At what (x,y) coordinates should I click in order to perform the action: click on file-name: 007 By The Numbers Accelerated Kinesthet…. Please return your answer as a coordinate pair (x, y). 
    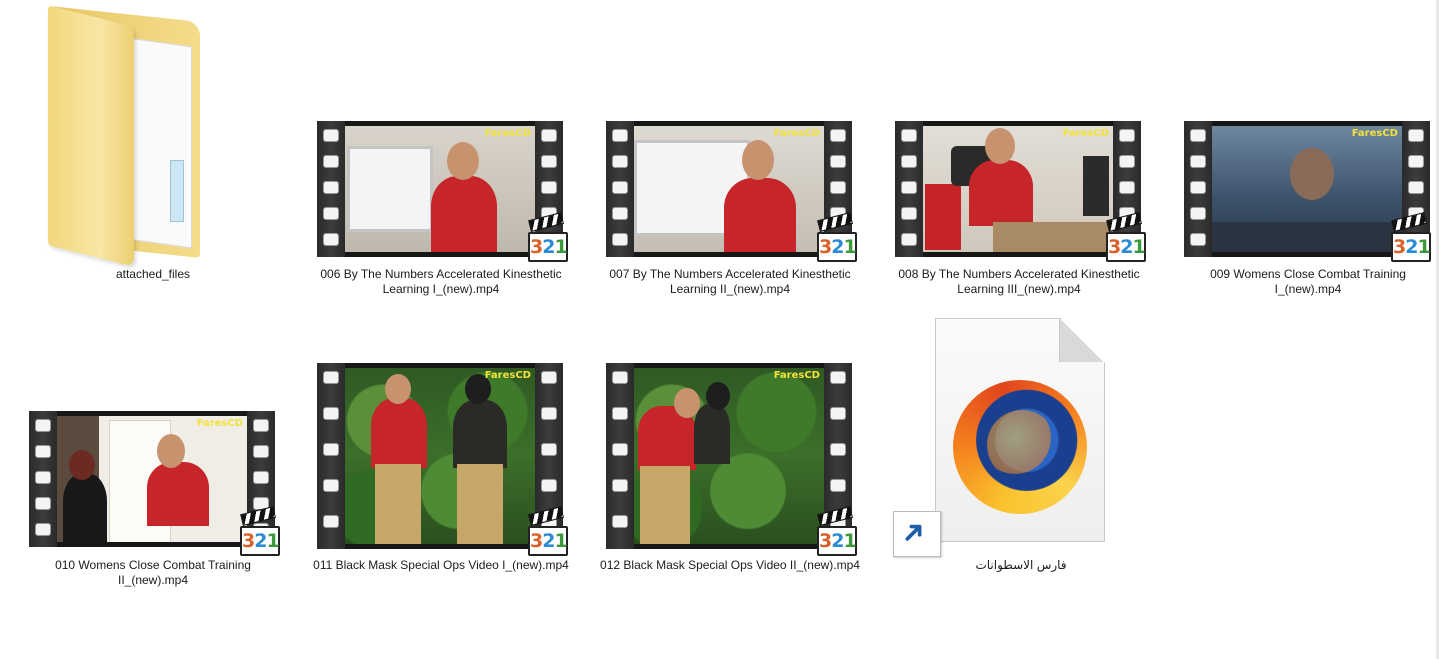
    Looking at the image, I should click on (730, 281).